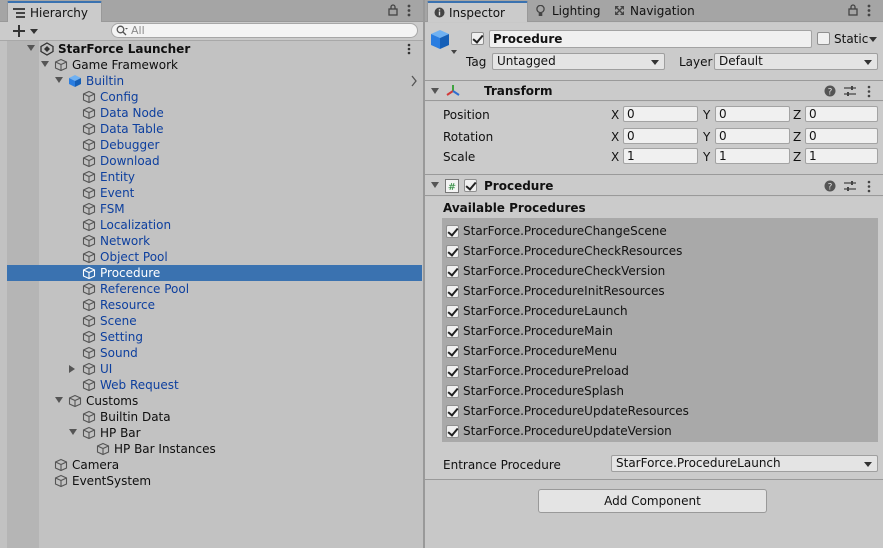  I want to click on procedure-list-item: StarForce.ProcedureCheckVersion, so click(660, 271).